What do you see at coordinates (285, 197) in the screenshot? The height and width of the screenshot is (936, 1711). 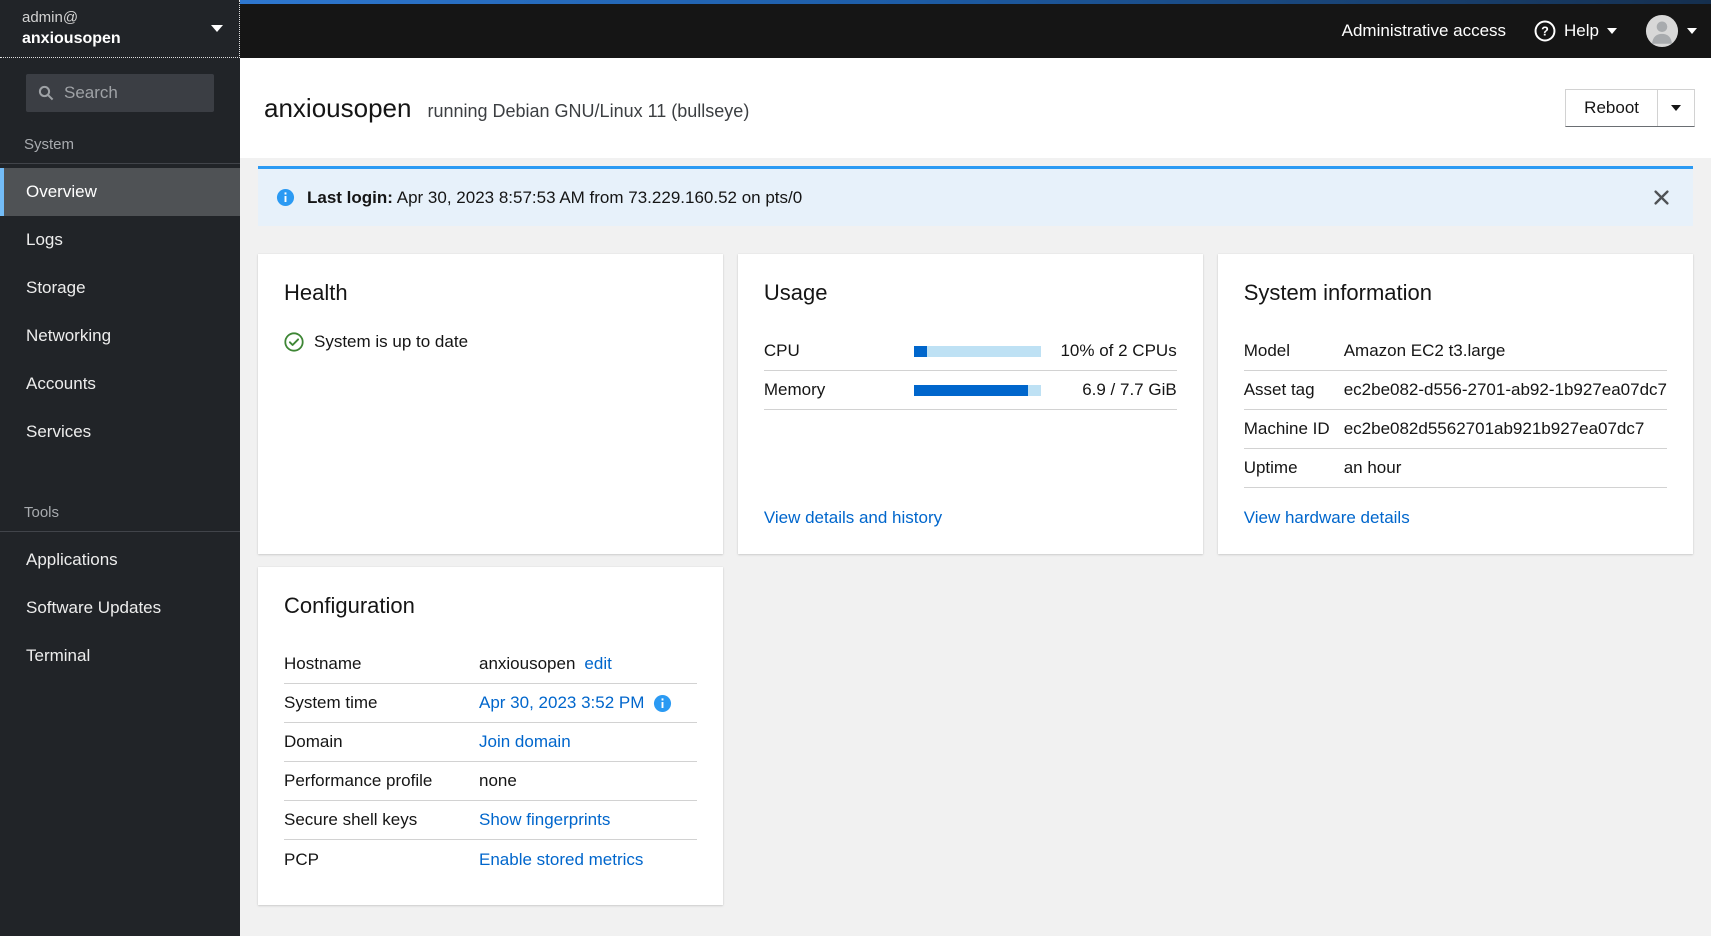 I see `info-circle-icon` at bounding box center [285, 197].